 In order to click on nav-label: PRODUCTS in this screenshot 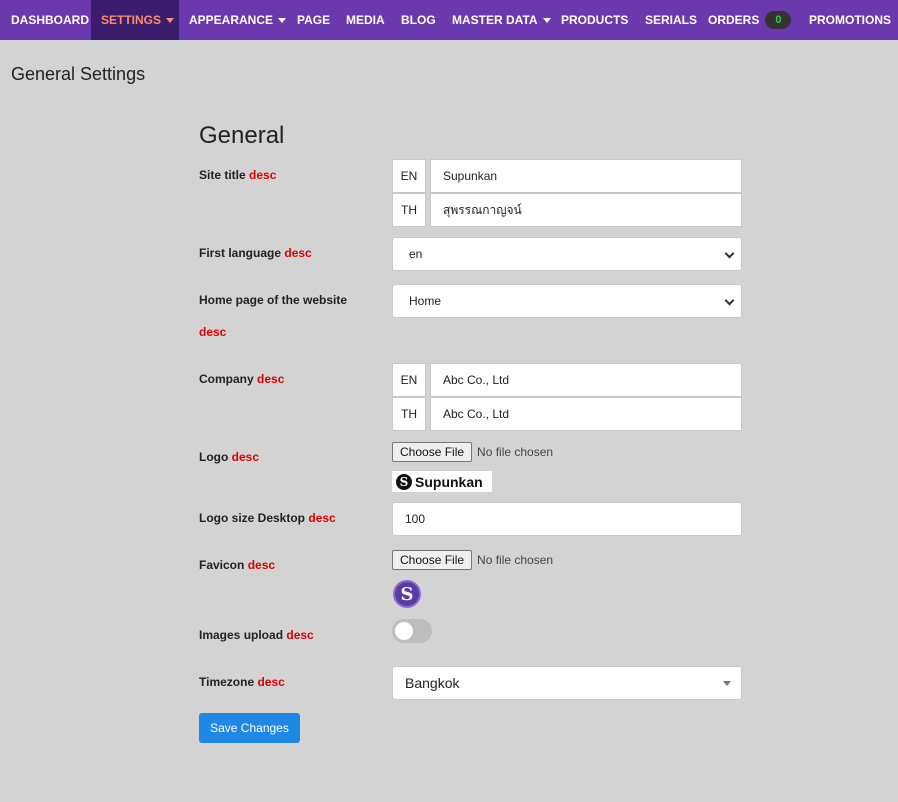, I will do `click(595, 20)`.